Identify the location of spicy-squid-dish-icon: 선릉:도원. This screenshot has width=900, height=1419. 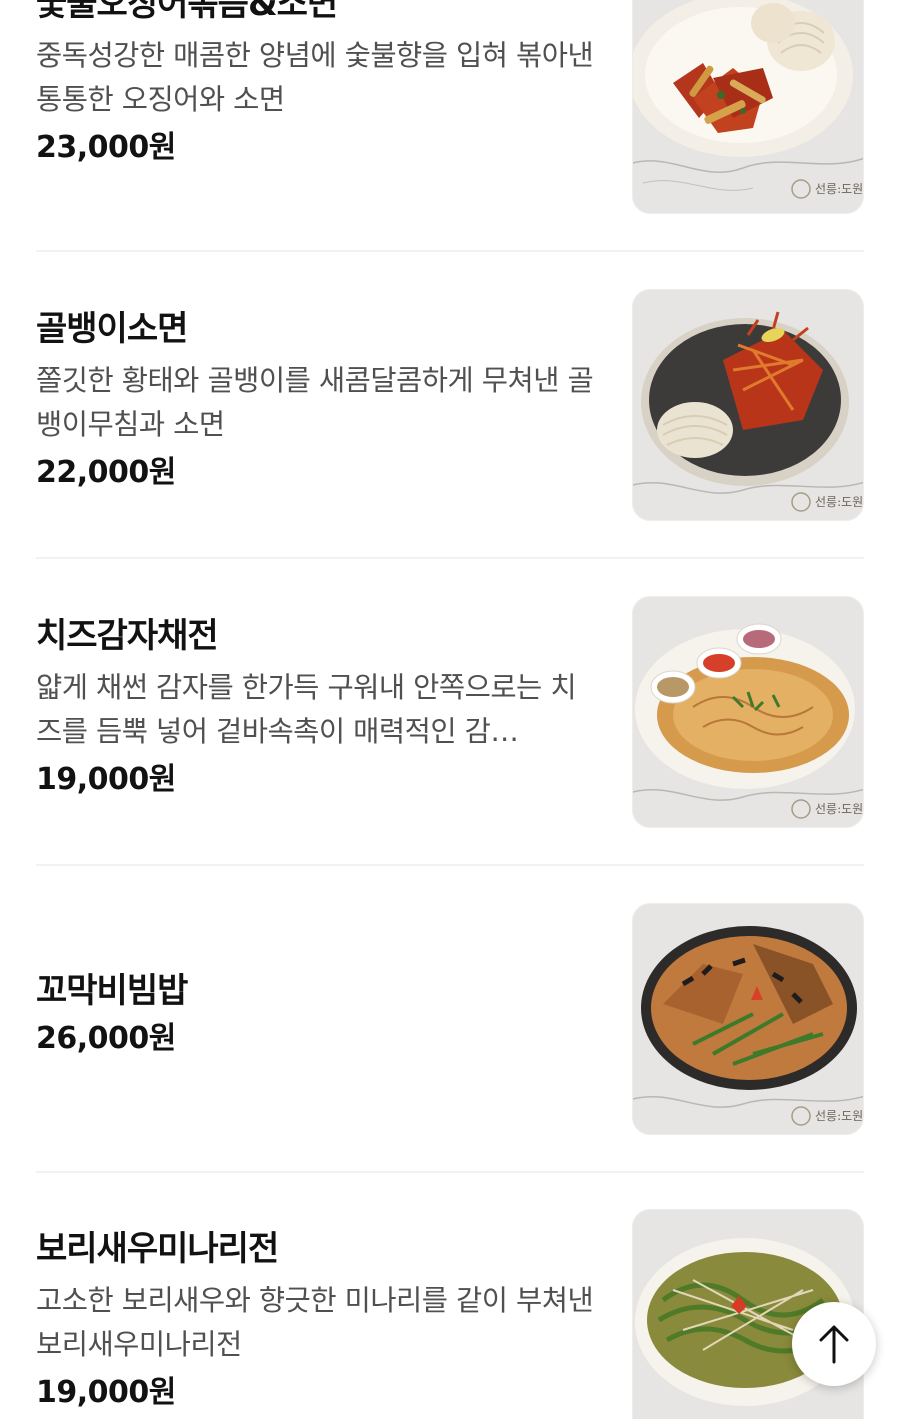
(748, 106).